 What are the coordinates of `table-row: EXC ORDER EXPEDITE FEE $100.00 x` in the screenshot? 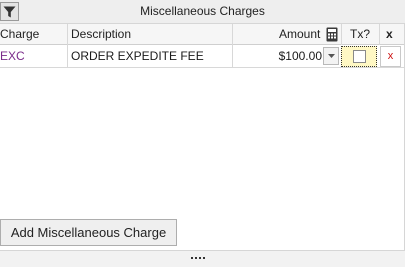 It's located at (202, 56).